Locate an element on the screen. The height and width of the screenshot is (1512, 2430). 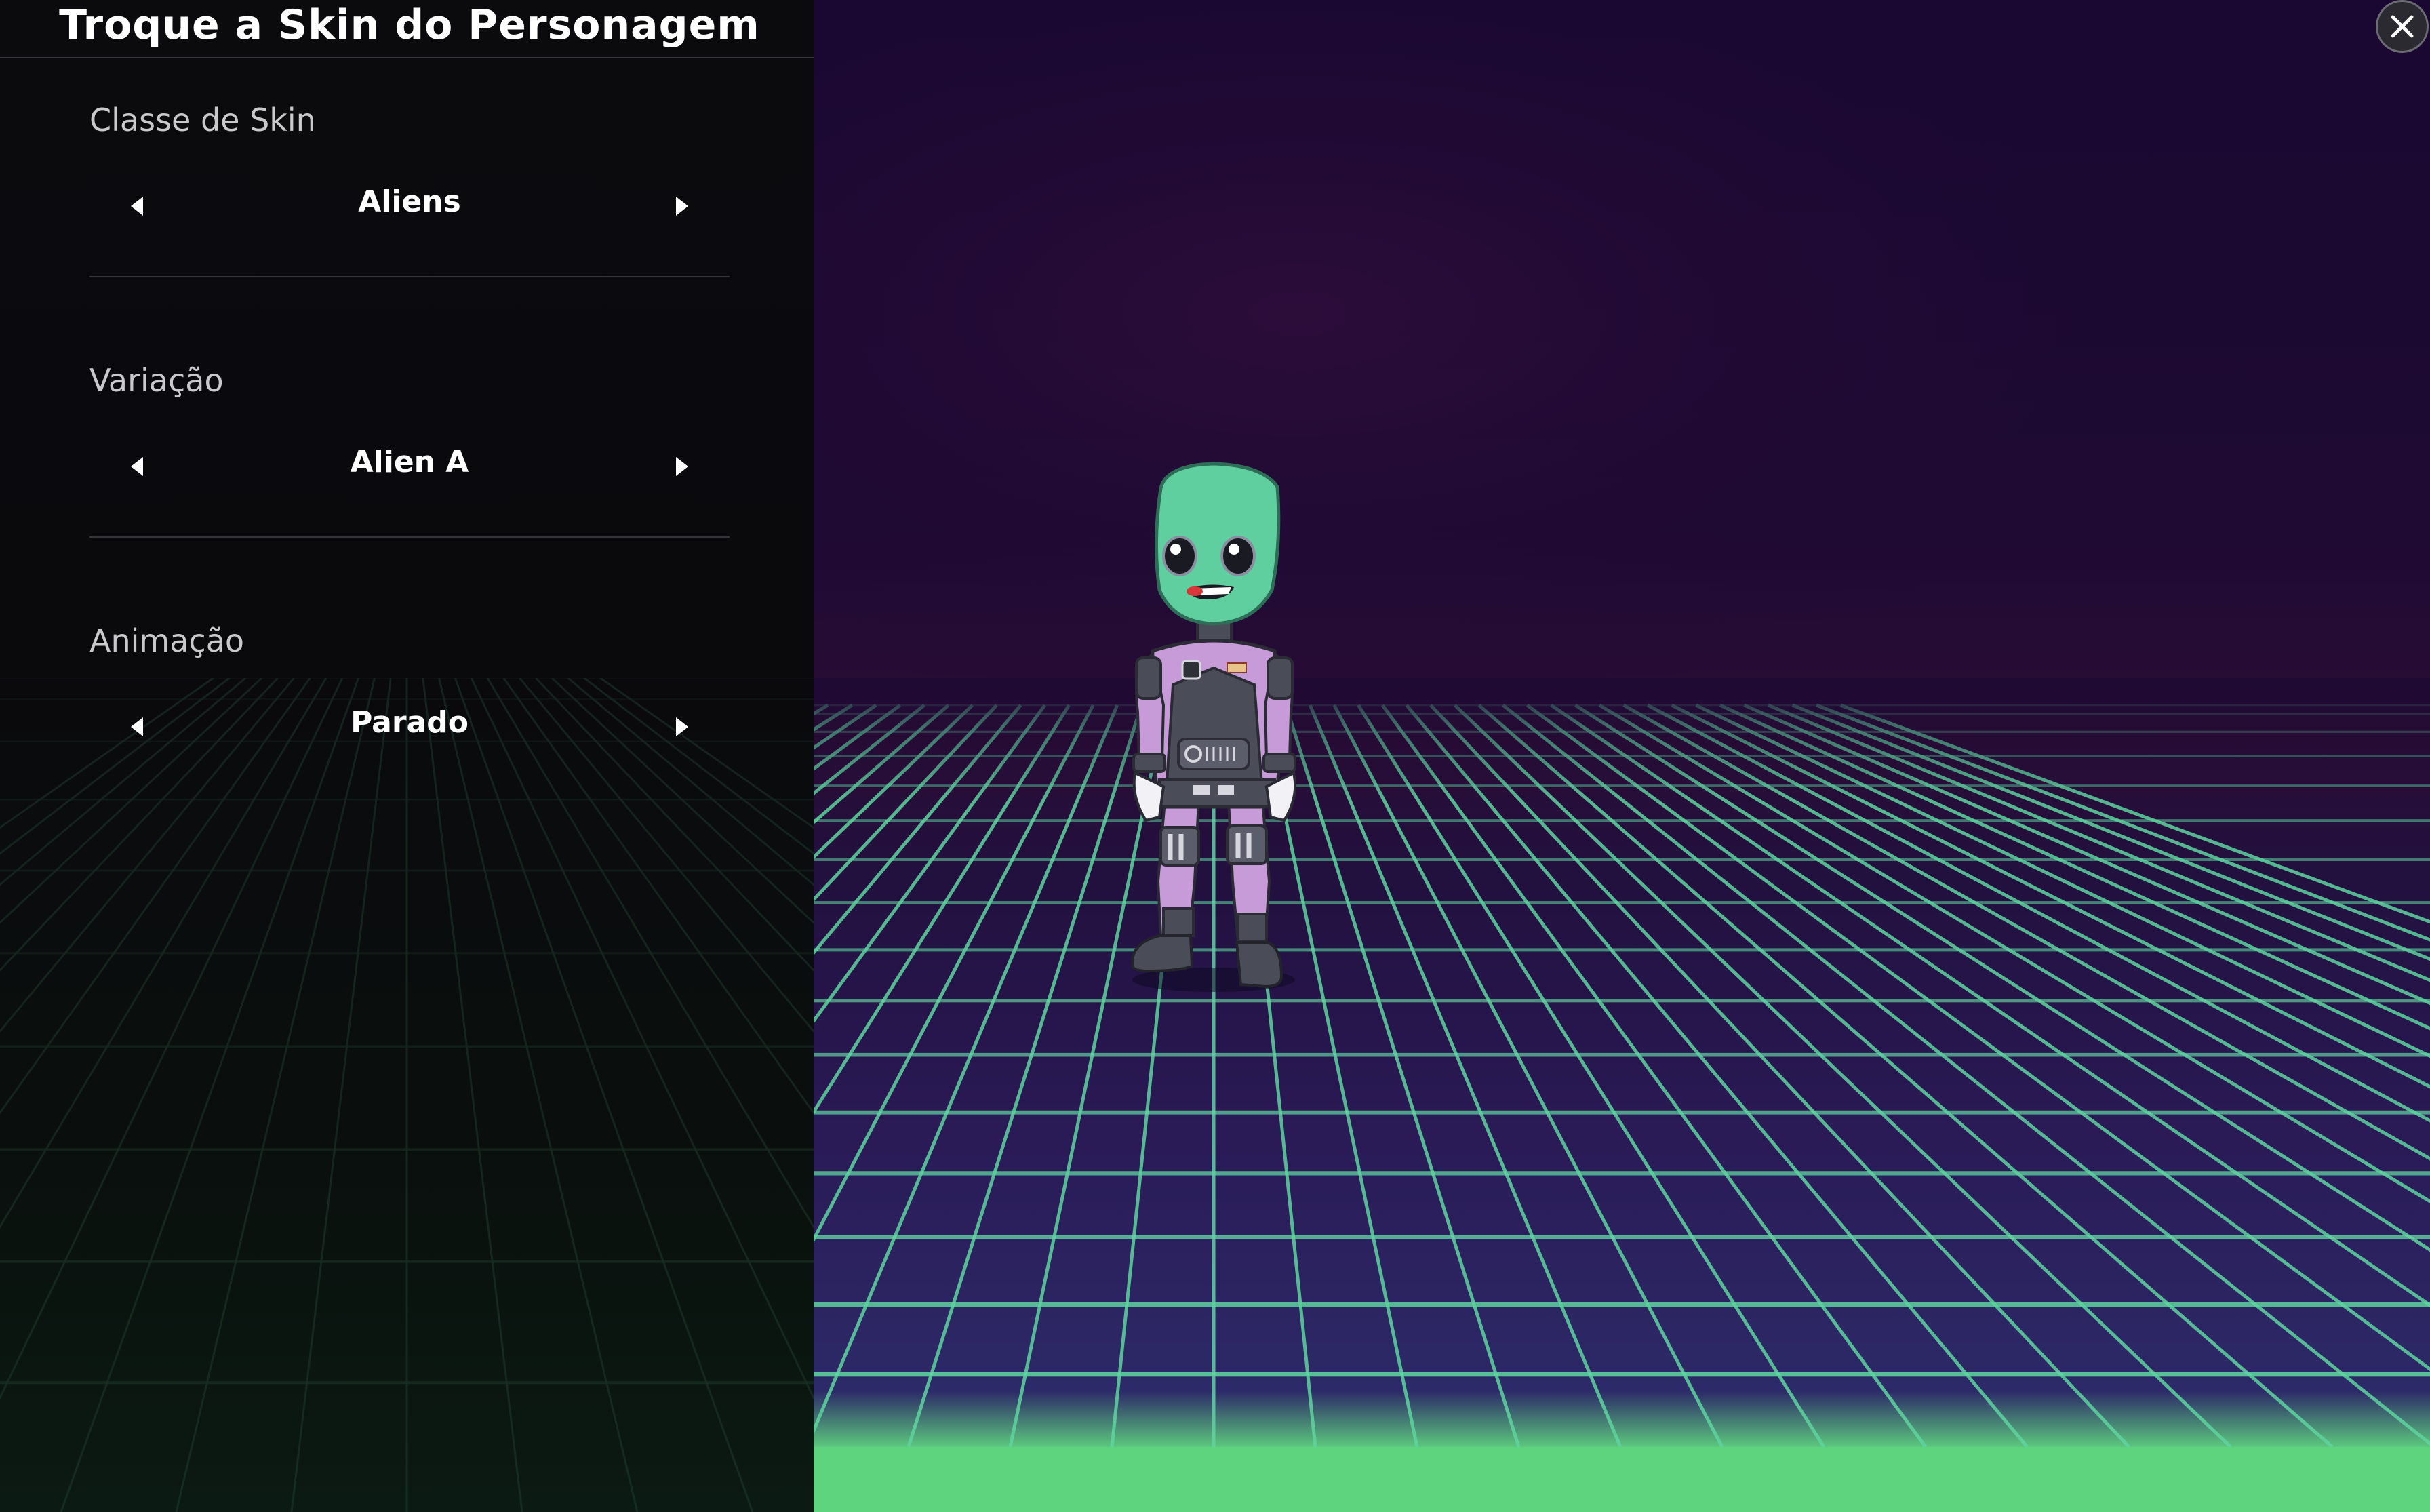
variation-option: Variação Alien A is located at coordinates (409, 450).